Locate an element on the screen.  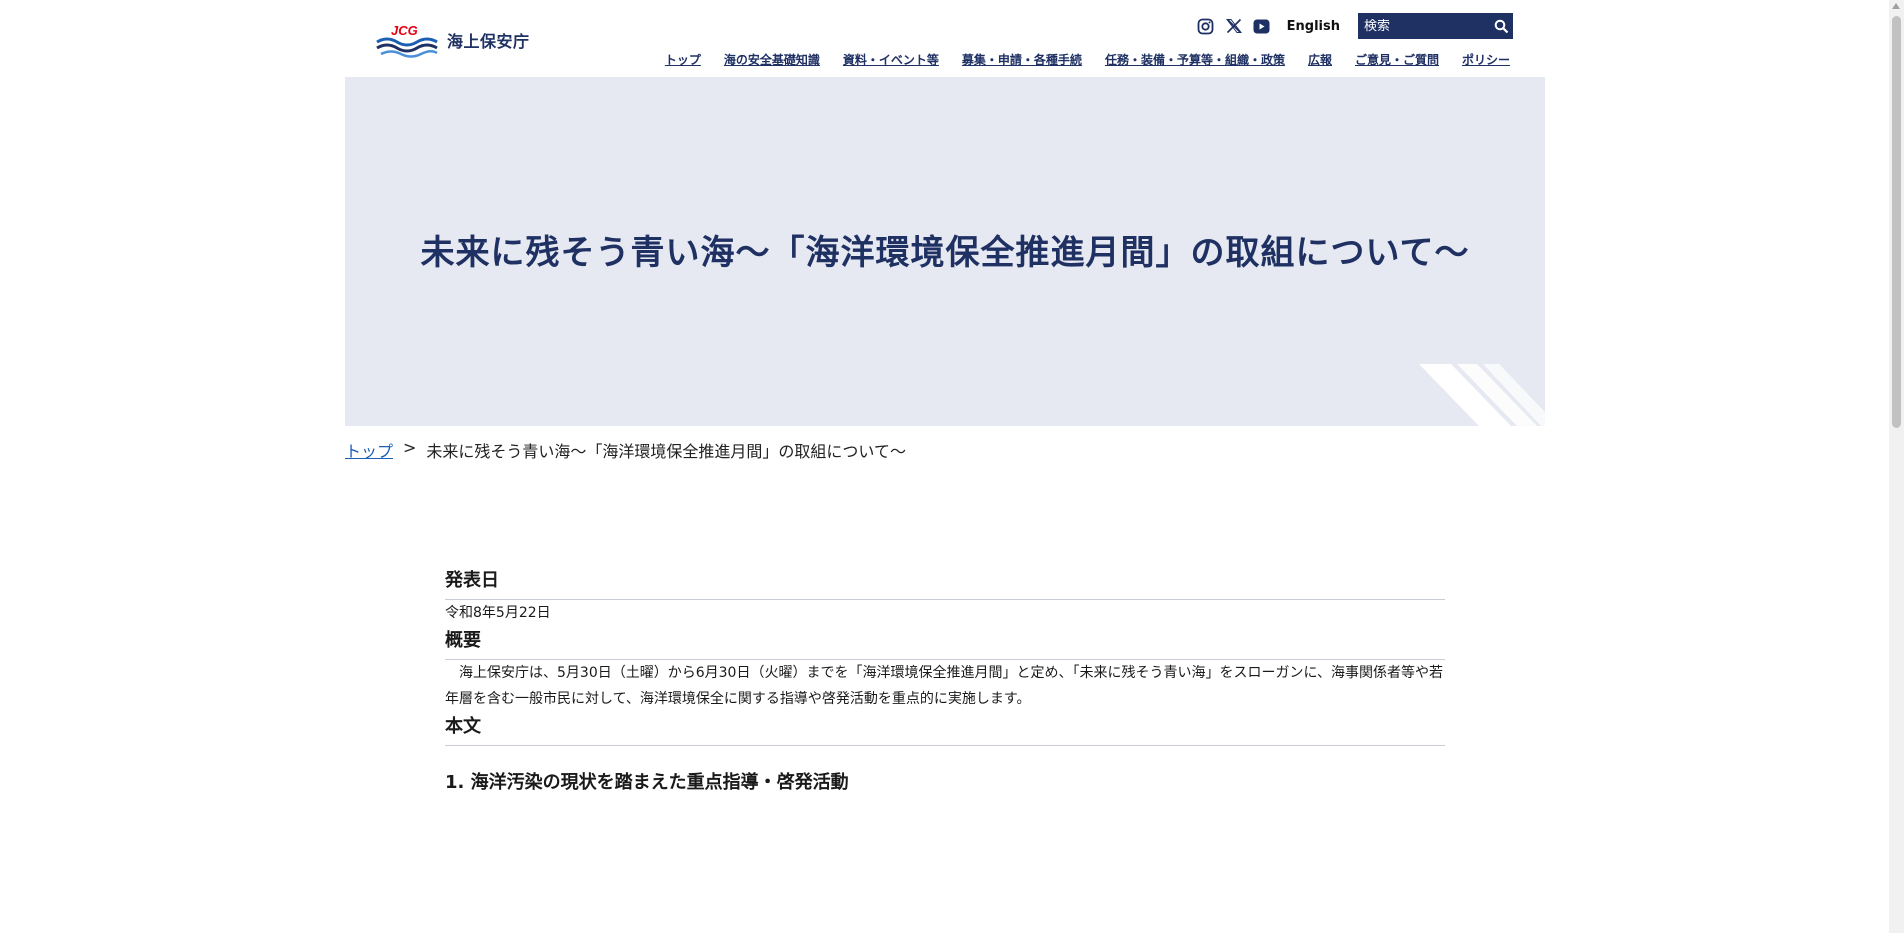
nav-public-relations: 広報 is located at coordinates (1320, 59).